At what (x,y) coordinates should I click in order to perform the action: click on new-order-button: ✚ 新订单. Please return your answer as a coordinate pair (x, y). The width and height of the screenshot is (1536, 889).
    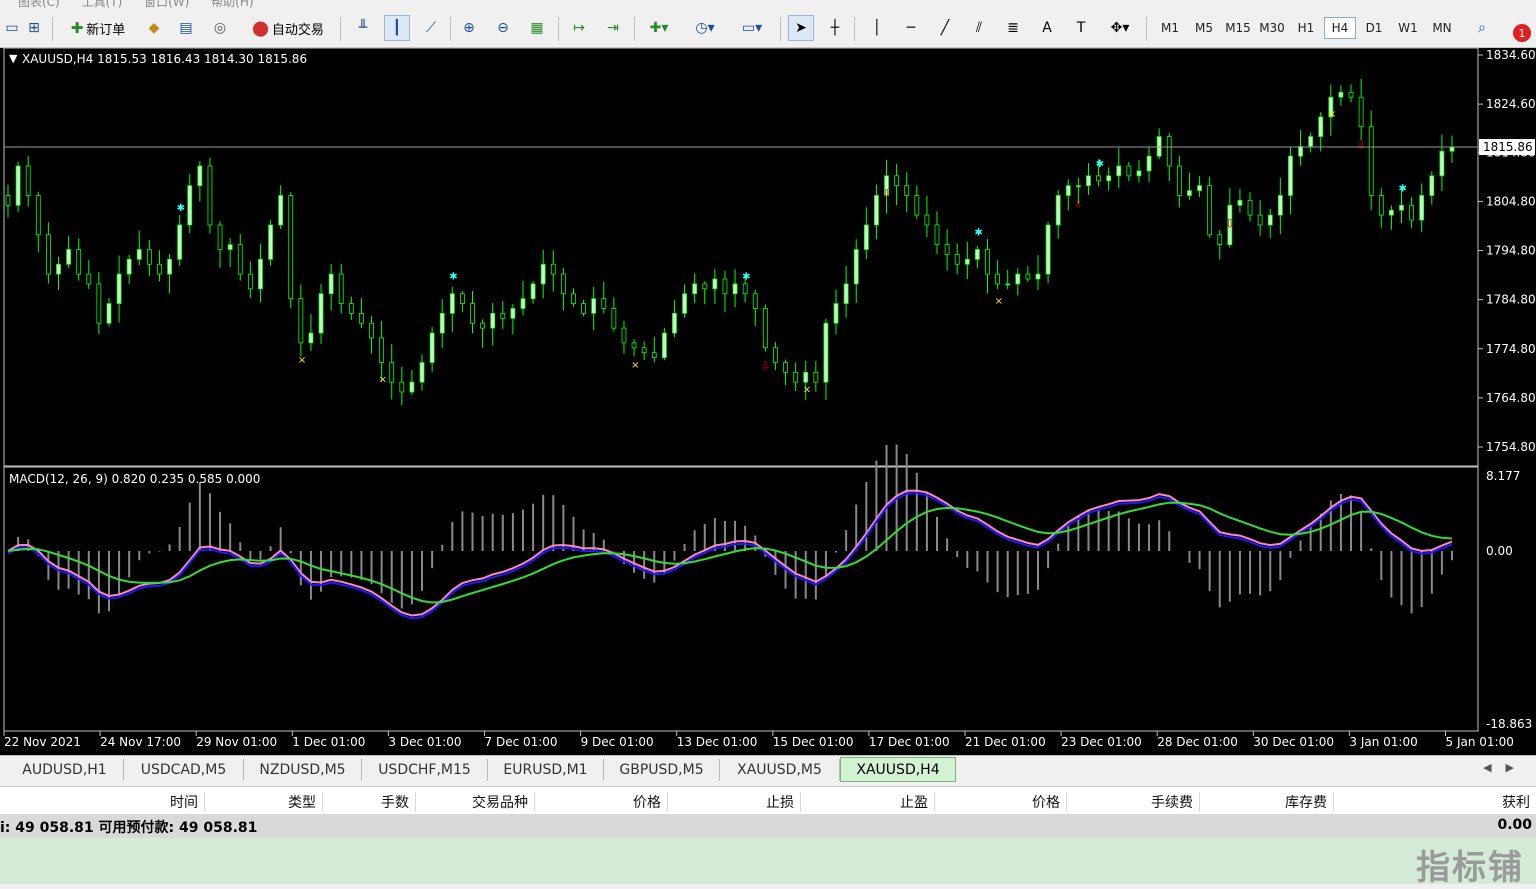
    Looking at the image, I should click on (98, 28).